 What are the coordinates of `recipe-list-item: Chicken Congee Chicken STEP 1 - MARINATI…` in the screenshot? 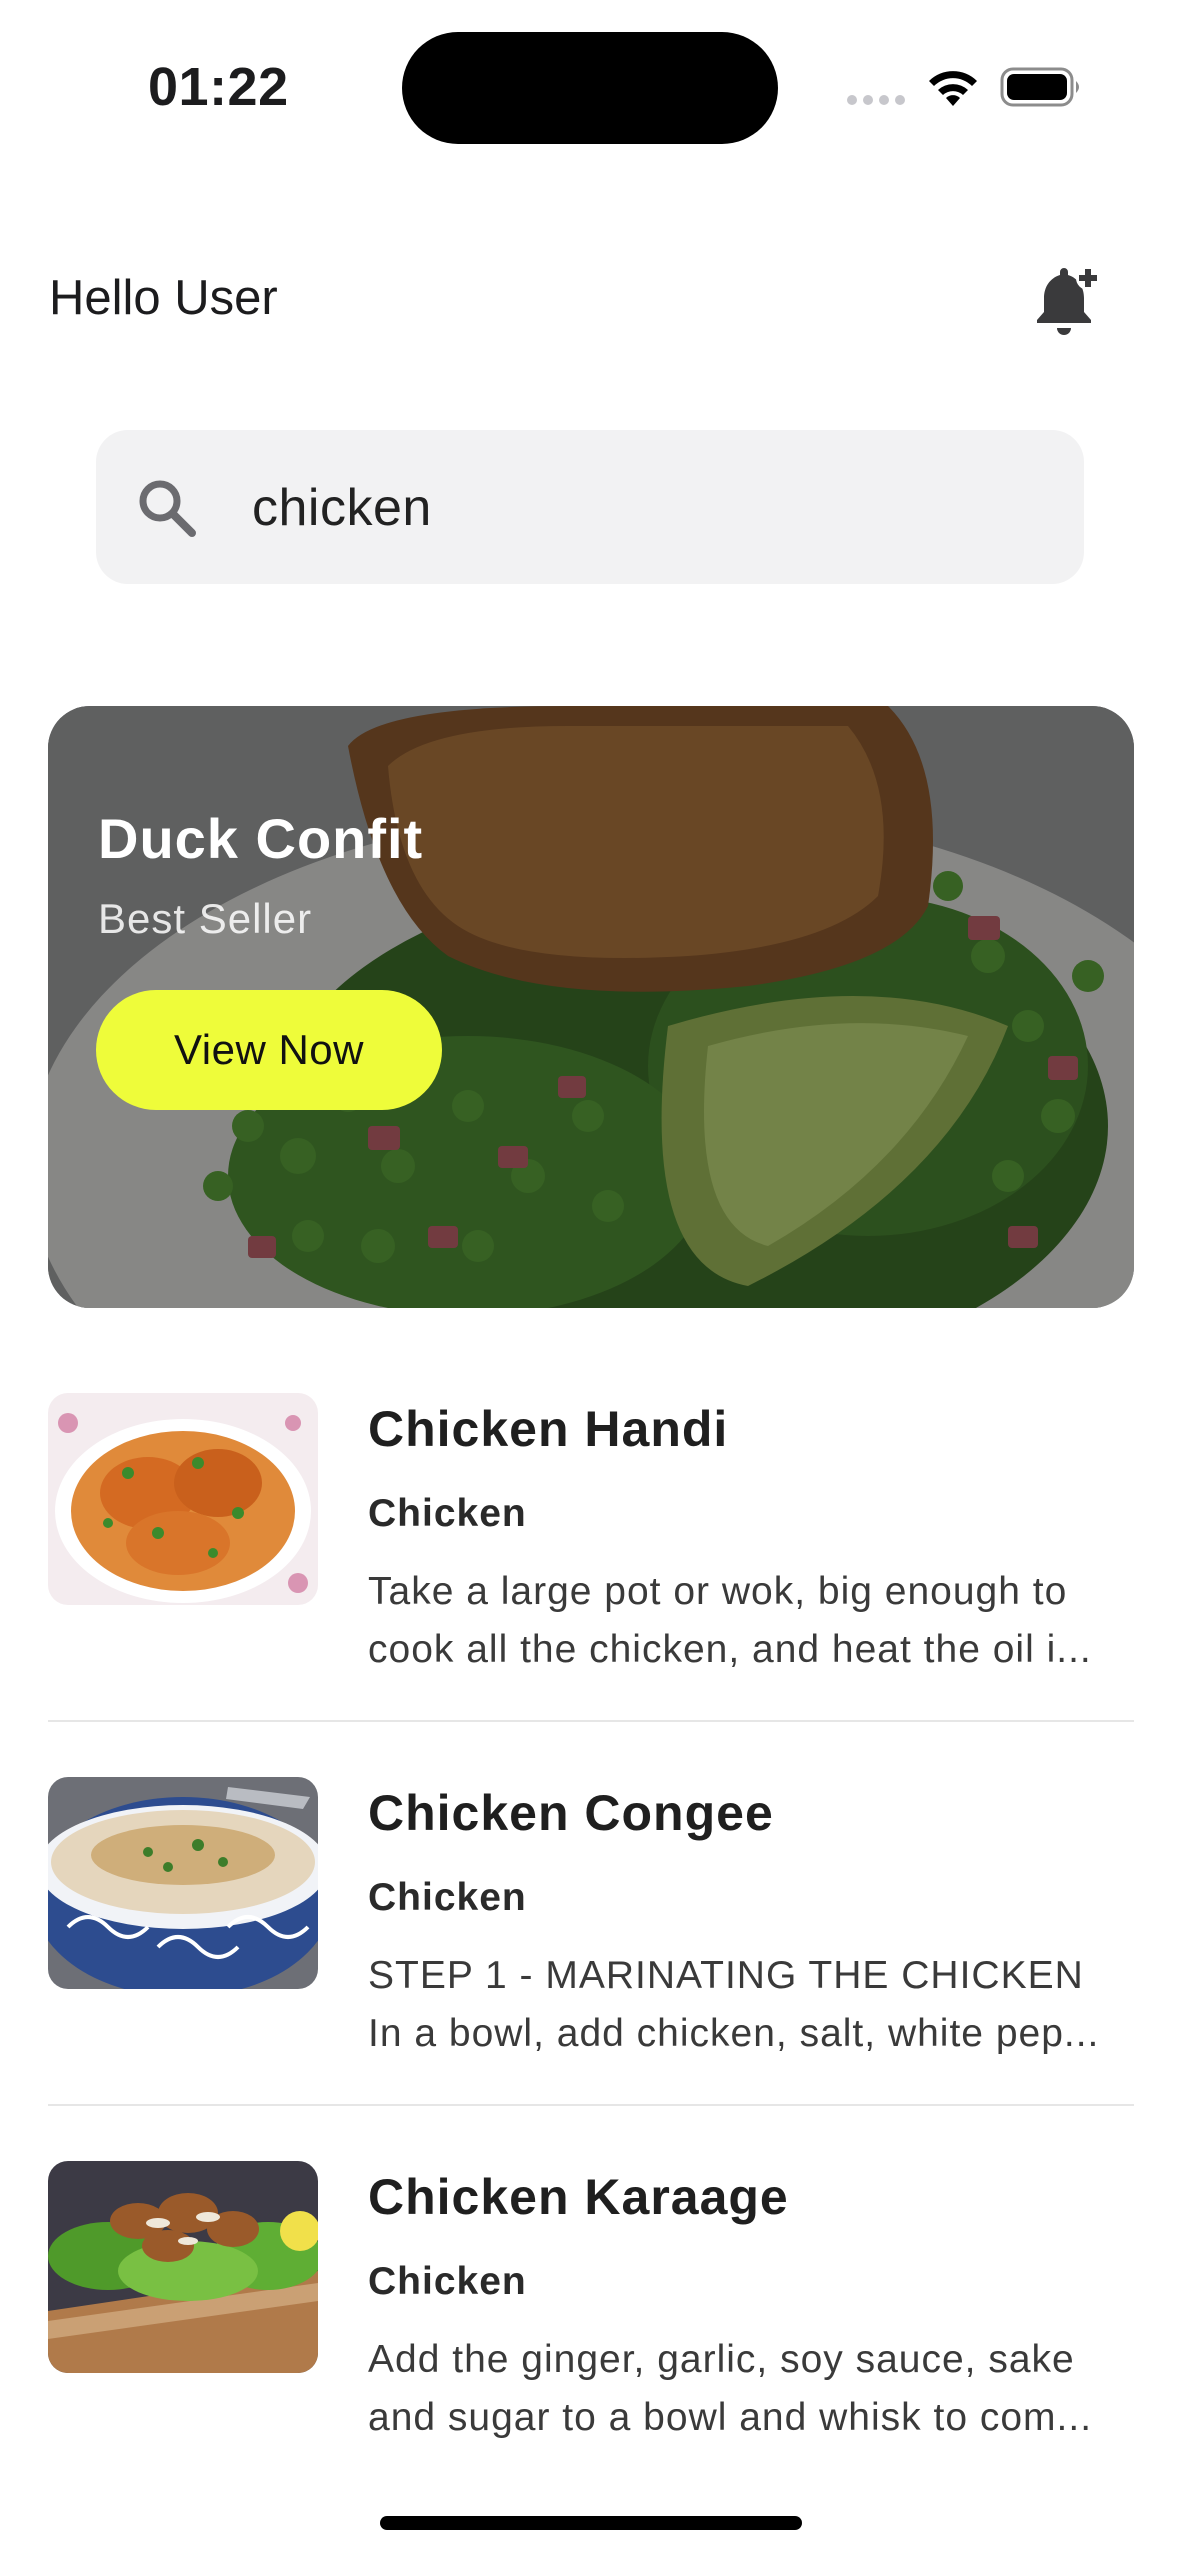 It's located at (591, 1957).